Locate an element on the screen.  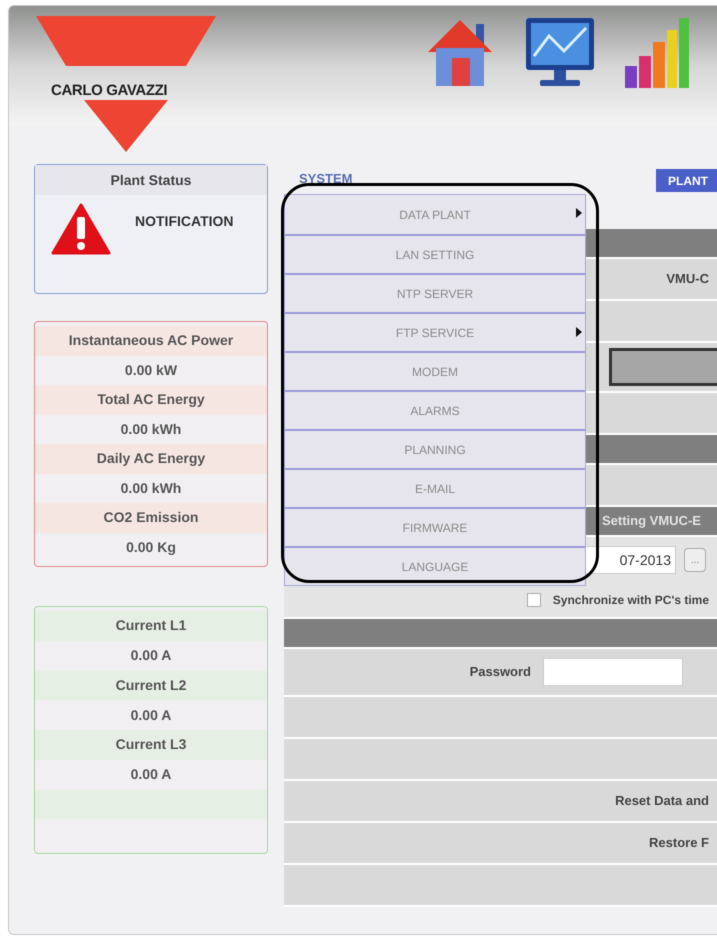
section-title: SYSTEM is located at coordinates (325, 179).